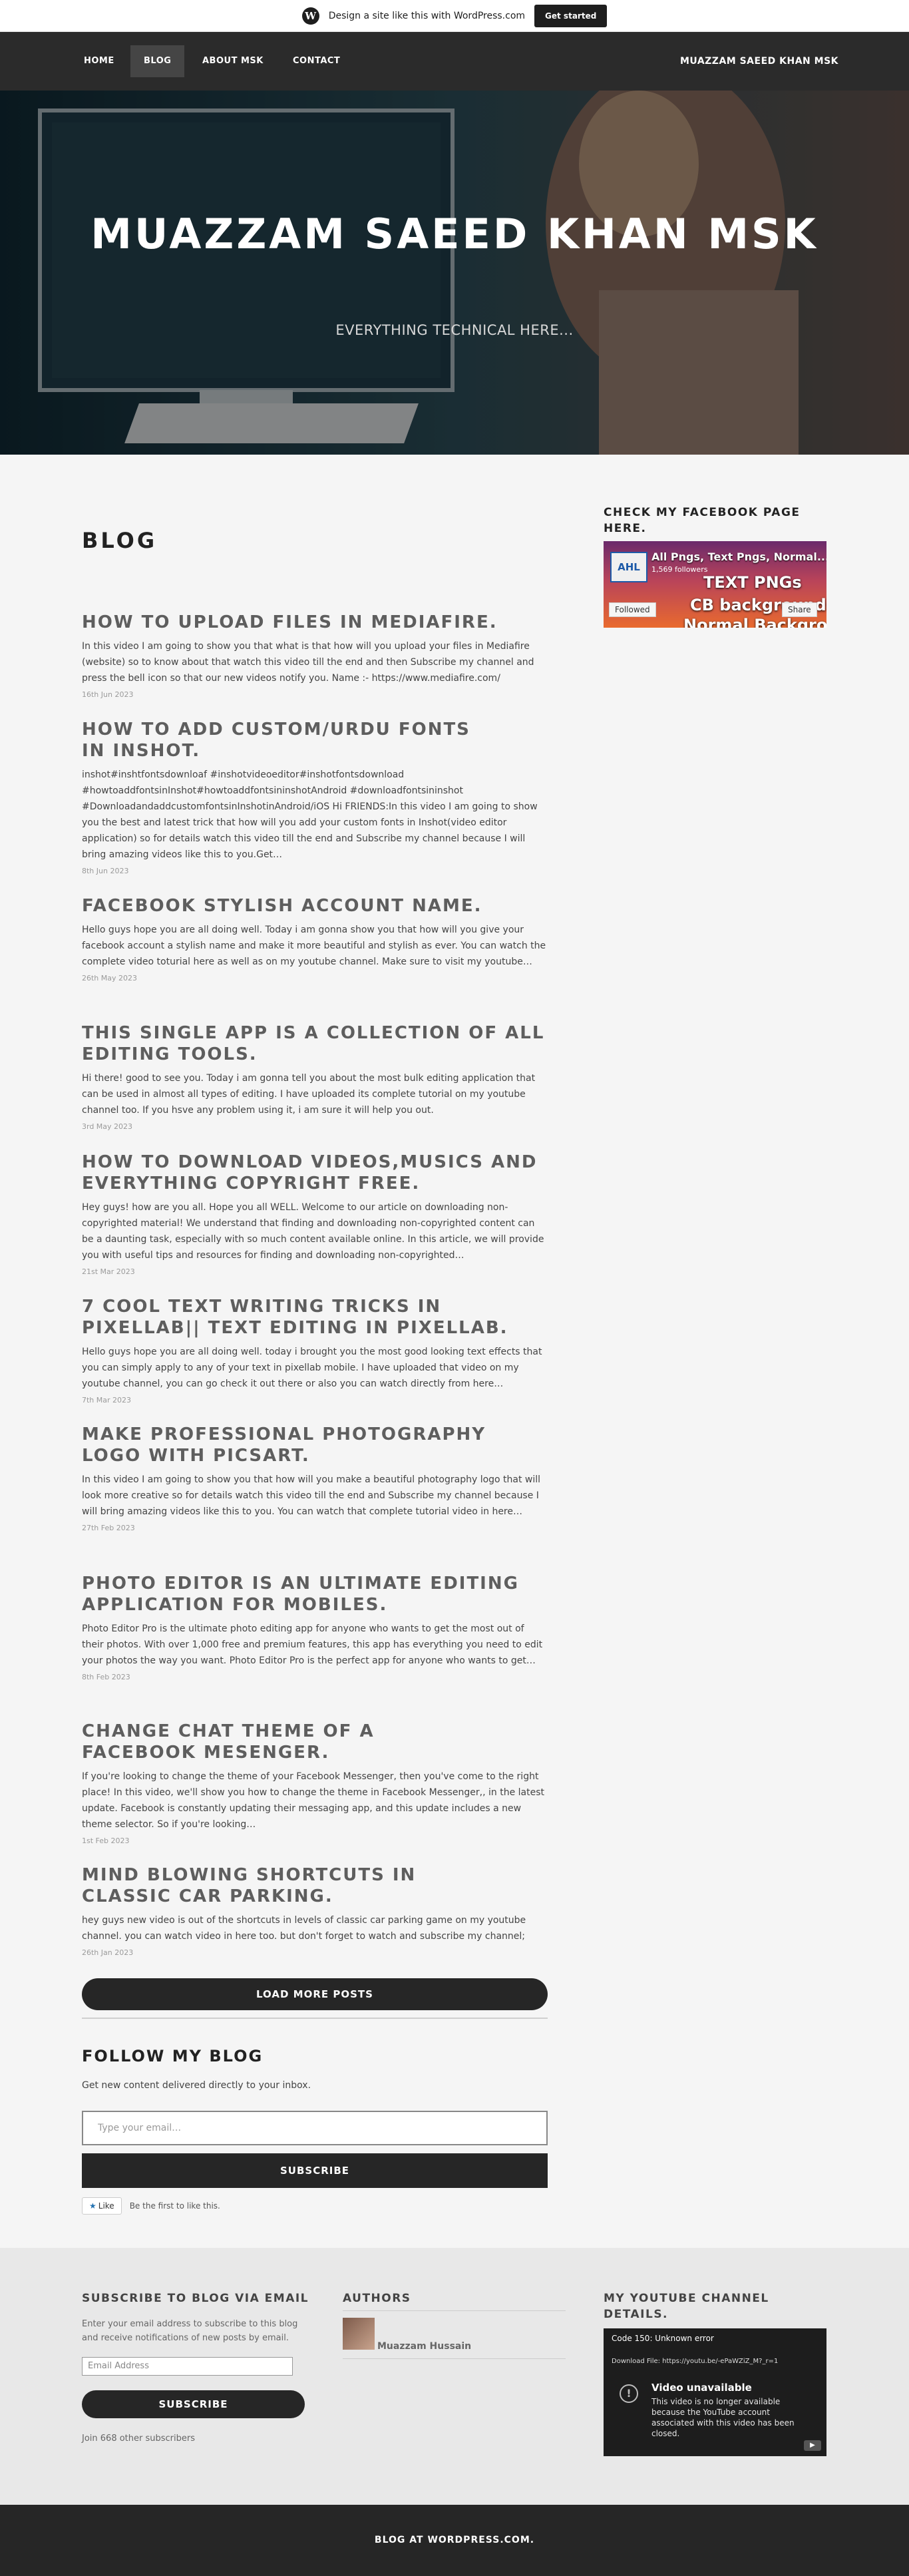 The image size is (909, 2576). I want to click on subscribe-email-title: SUBSCRIBE TO BLOG VIA EMAIL, so click(196, 2298).